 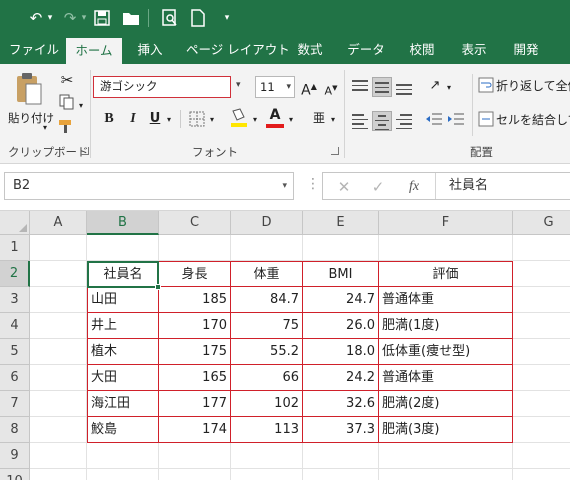 I want to click on cell-b5: 植木, so click(x=123, y=352).